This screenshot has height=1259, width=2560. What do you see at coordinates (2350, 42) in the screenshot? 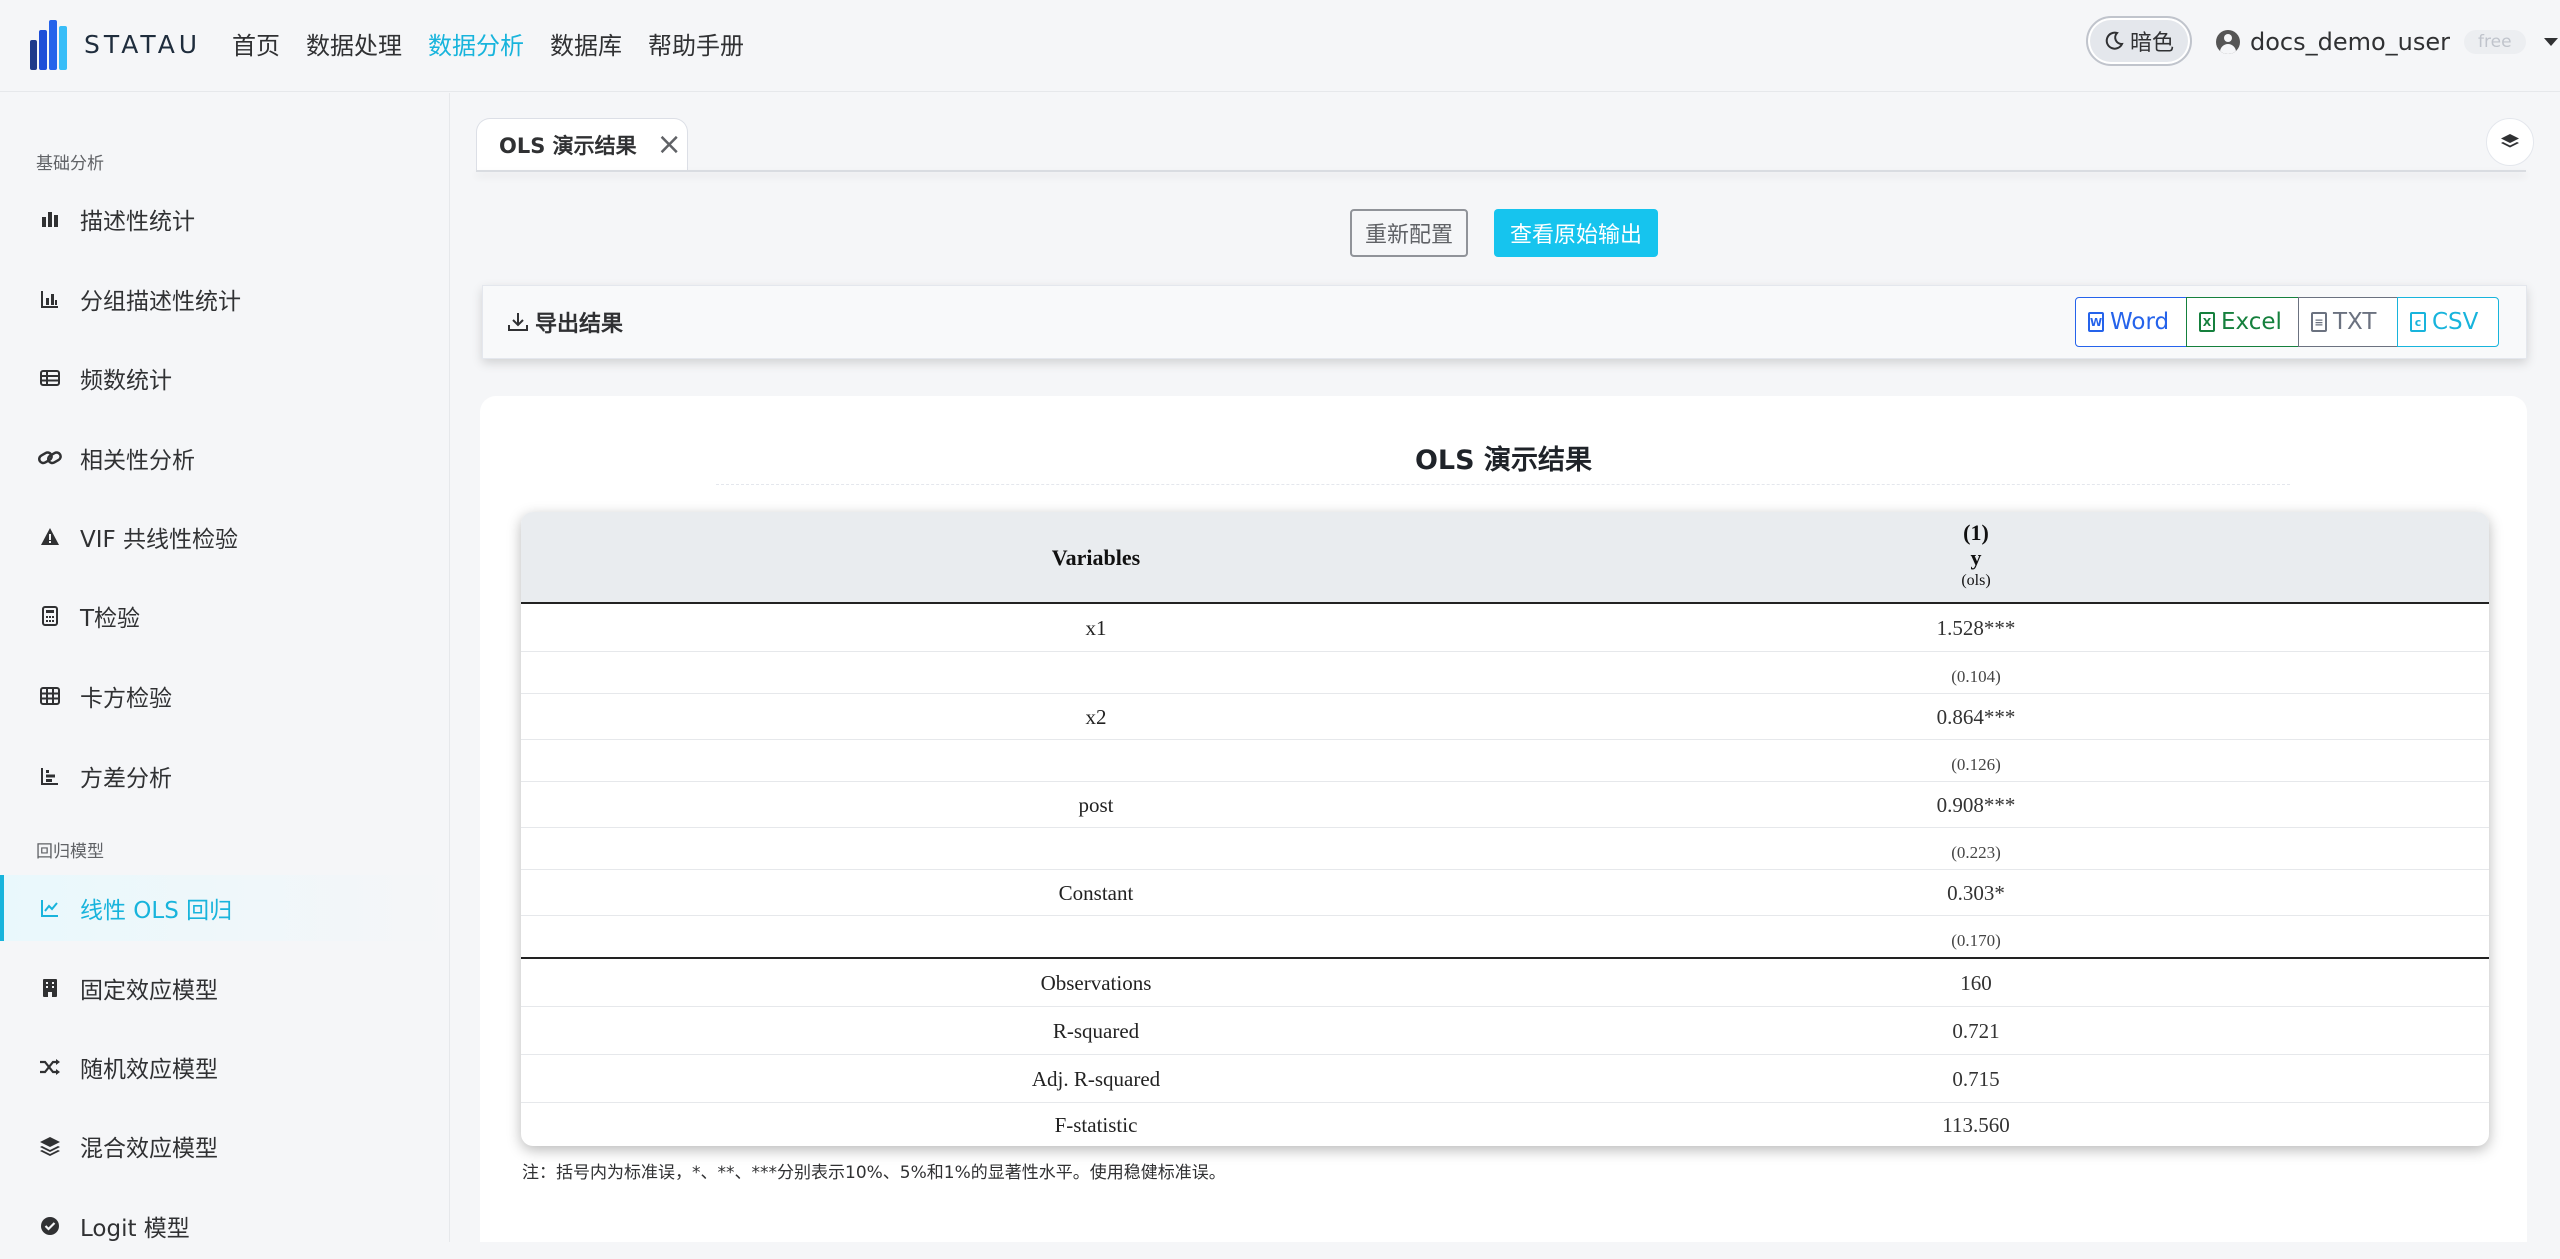
I see `username: docs_demo_user` at bounding box center [2350, 42].